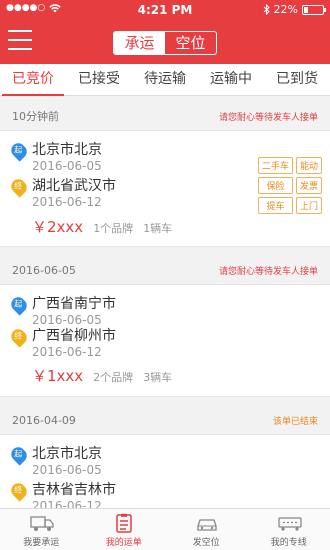 The image size is (330, 550). What do you see at coordinates (74, 490) in the screenshot?
I see `destination-city: 吉林省吉林市` at bounding box center [74, 490].